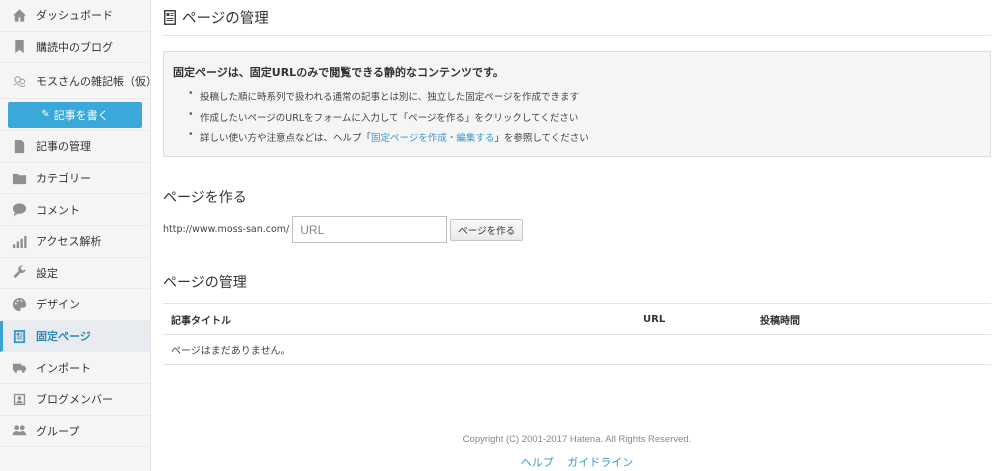 The width and height of the screenshot is (1000, 471). I want to click on create-page-section: ページを作る http://www.moss-san.com/ ページを作る, so click(577, 215).